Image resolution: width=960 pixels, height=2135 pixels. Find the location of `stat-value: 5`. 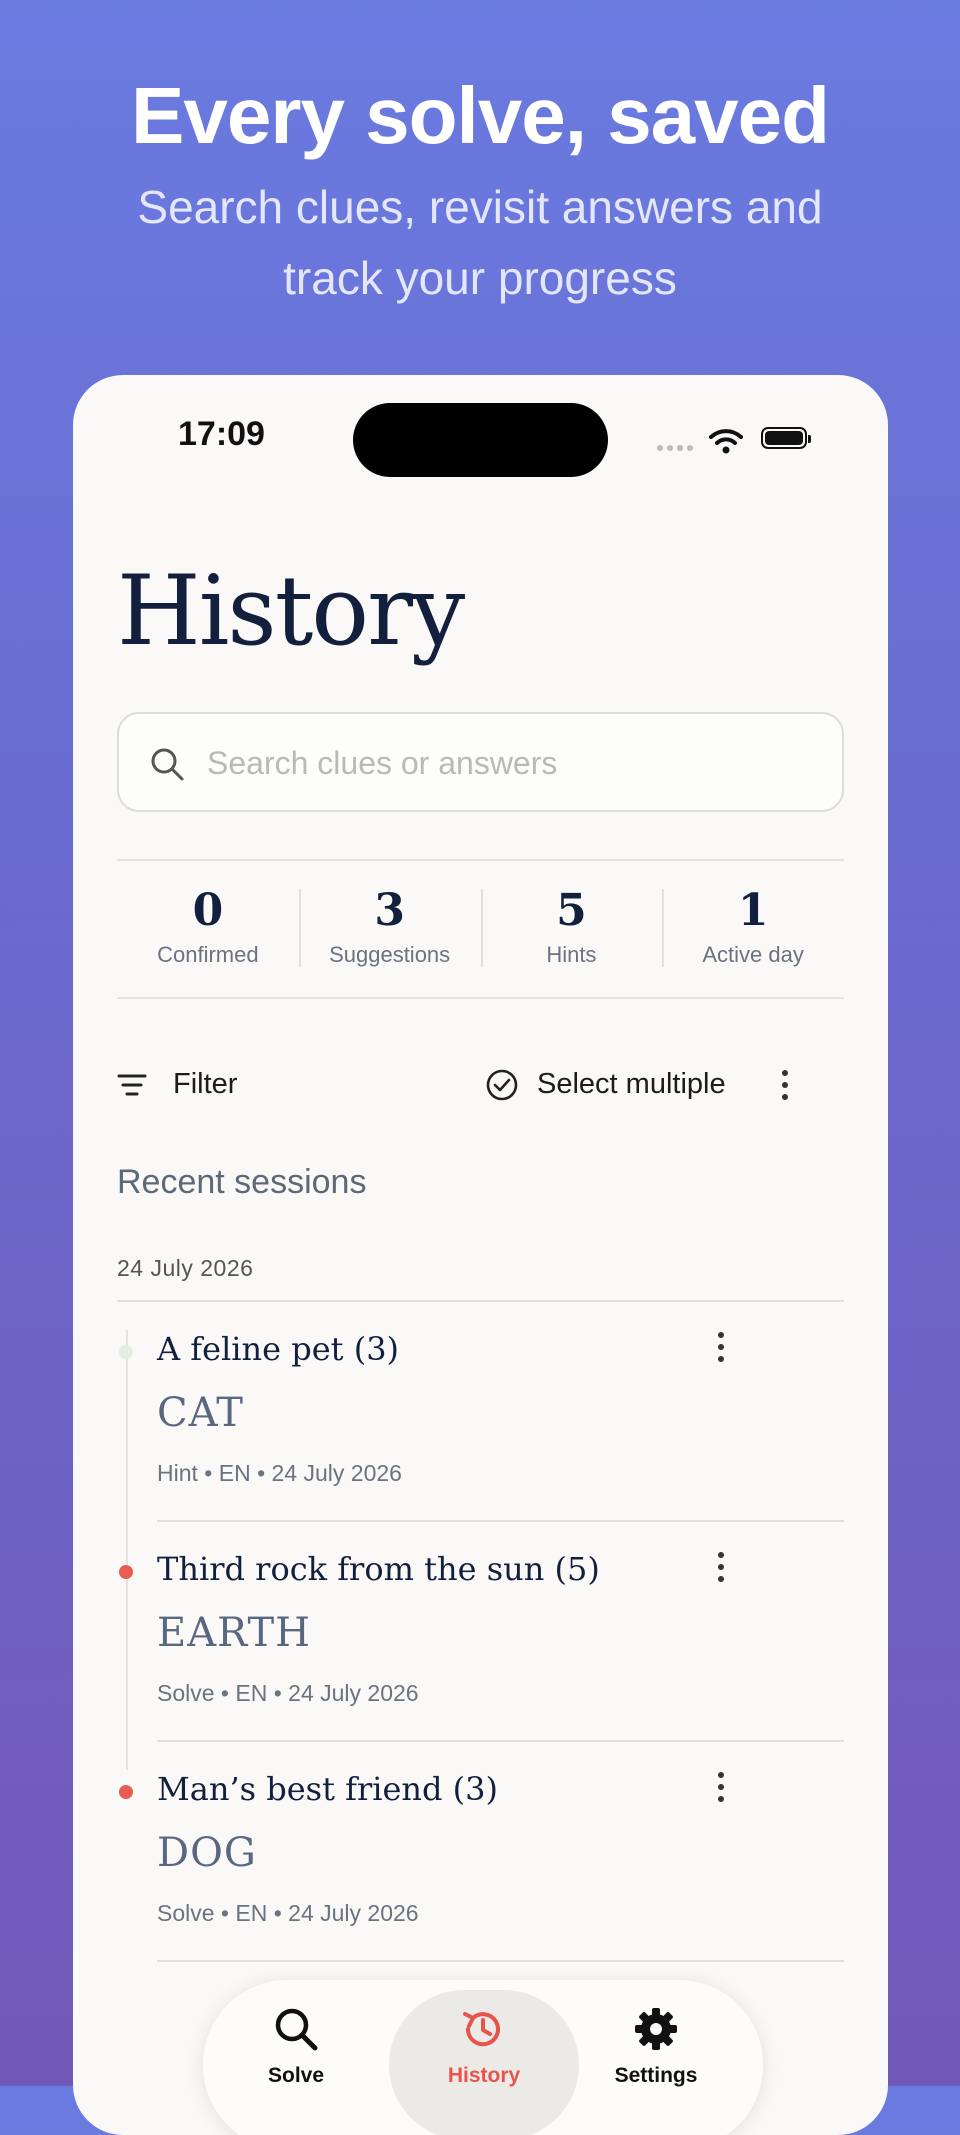

stat-value: 5 is located at coordinates (571, 910).